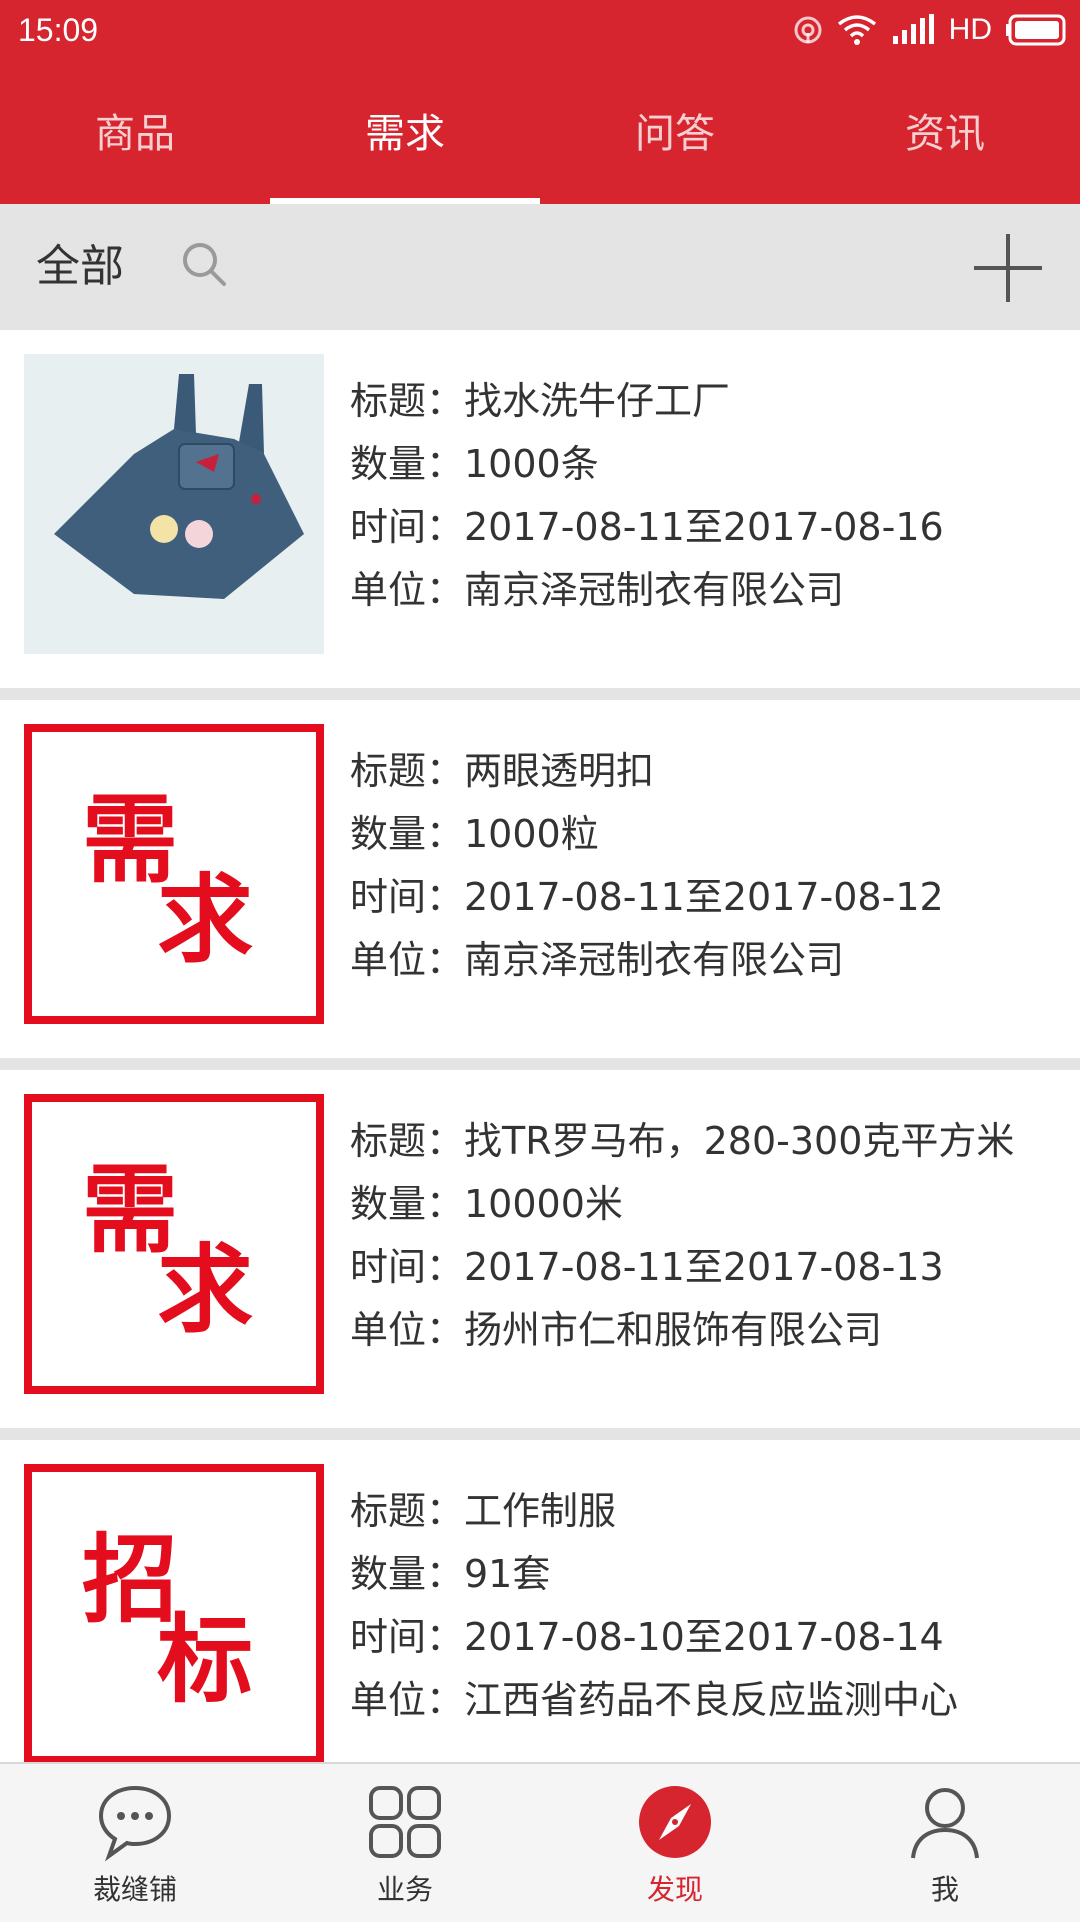  What do you see at coordinates (474, 464) in the screenshot?
I see `item-quantity: 数量：1000条` at bounding box center [474, 464].